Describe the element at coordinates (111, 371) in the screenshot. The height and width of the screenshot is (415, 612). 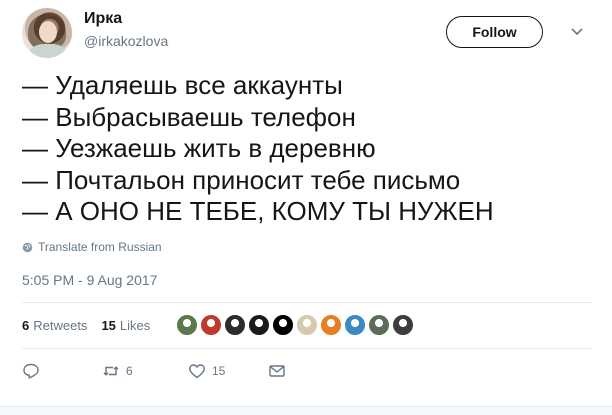
I see `retweet-icon` at that location.